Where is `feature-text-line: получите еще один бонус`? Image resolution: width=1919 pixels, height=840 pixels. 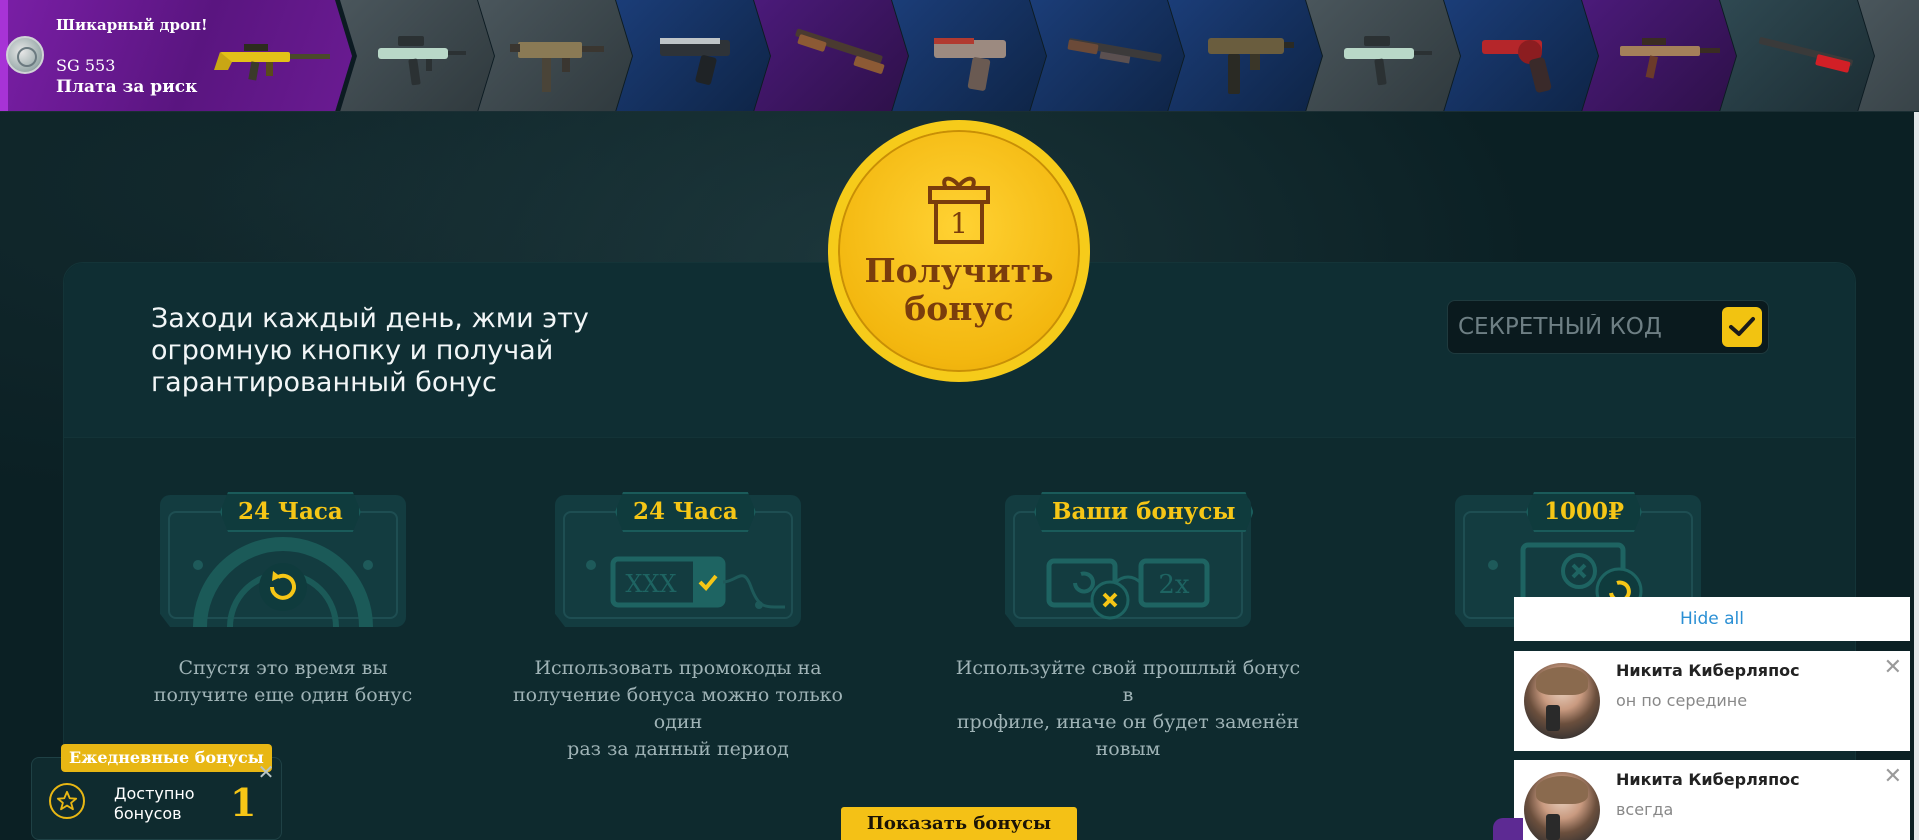 feature-text-line: получите еще один бонус is located at coordinates (283, 695).